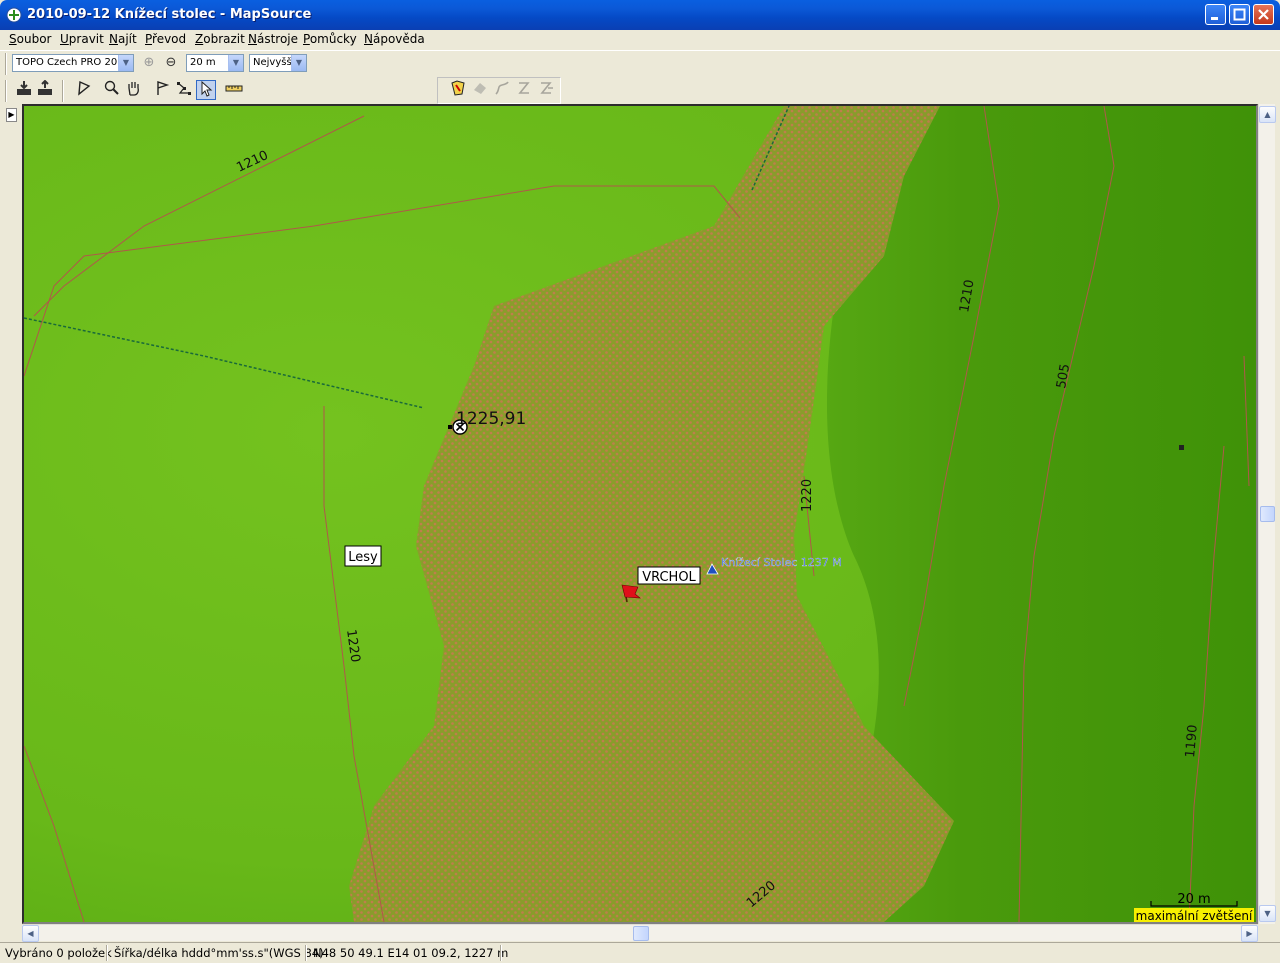 Image resolution: width=1280 pixels, height=963 pixels. What do you see at coordinates (84, 90) in the screenshot?
I see `selection-tool-icon` at bounding box center [84, 90].